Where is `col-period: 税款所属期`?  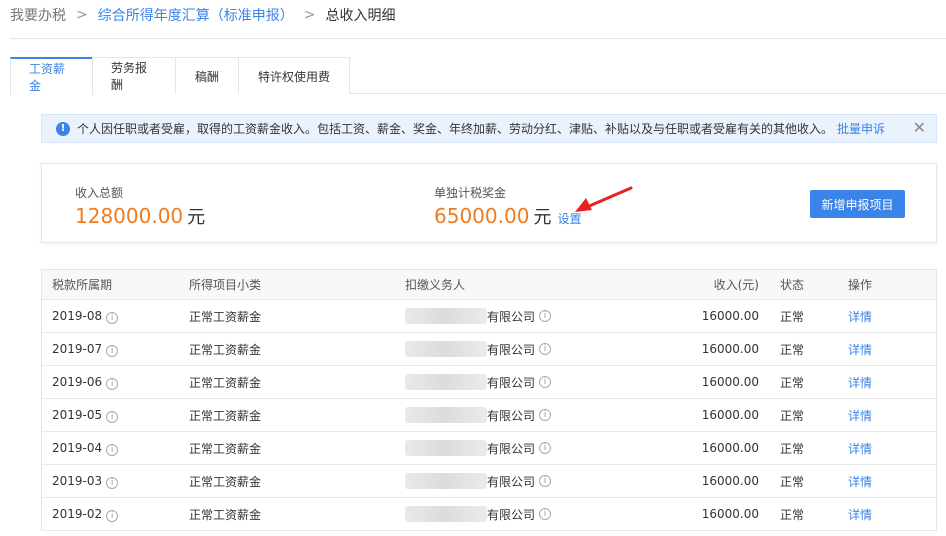 col-period: 税款所属期 is located at coordinates (82, 285).